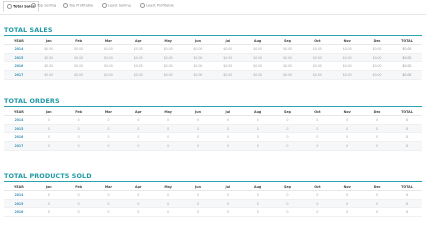  I want to click on chart-icon, so click(9, 6).